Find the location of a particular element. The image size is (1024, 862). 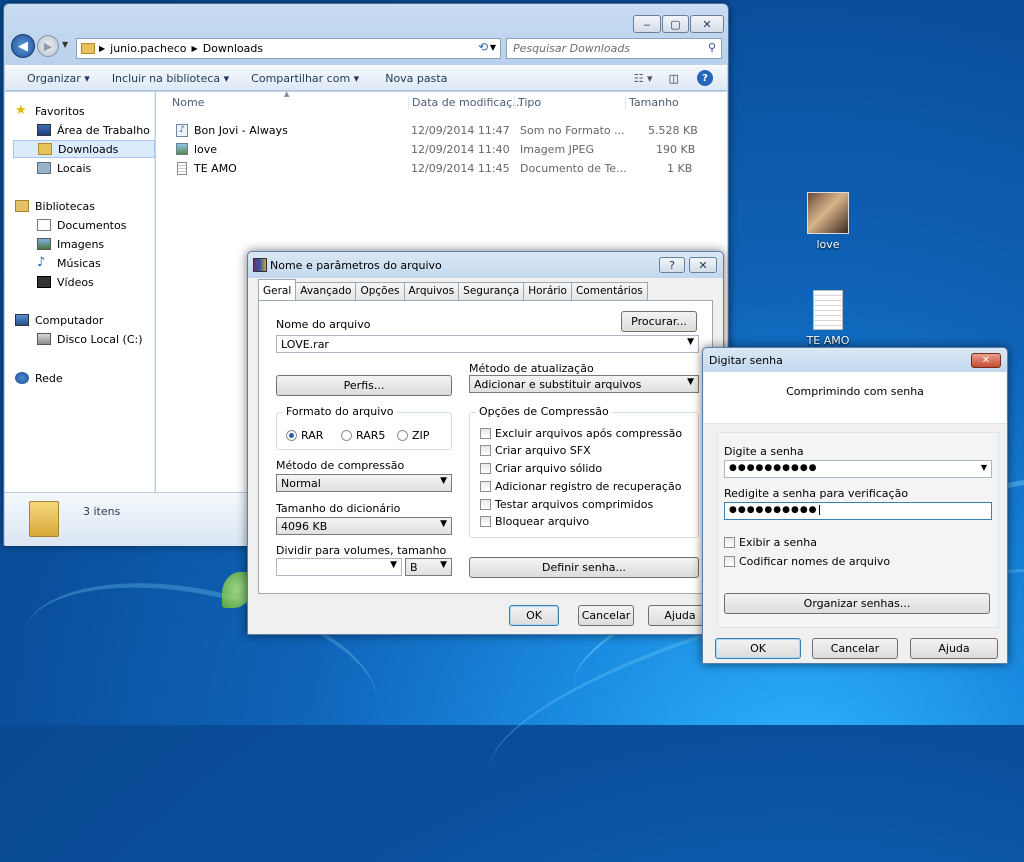

desktop-icon-love: love is located at coordinates (828, 221).